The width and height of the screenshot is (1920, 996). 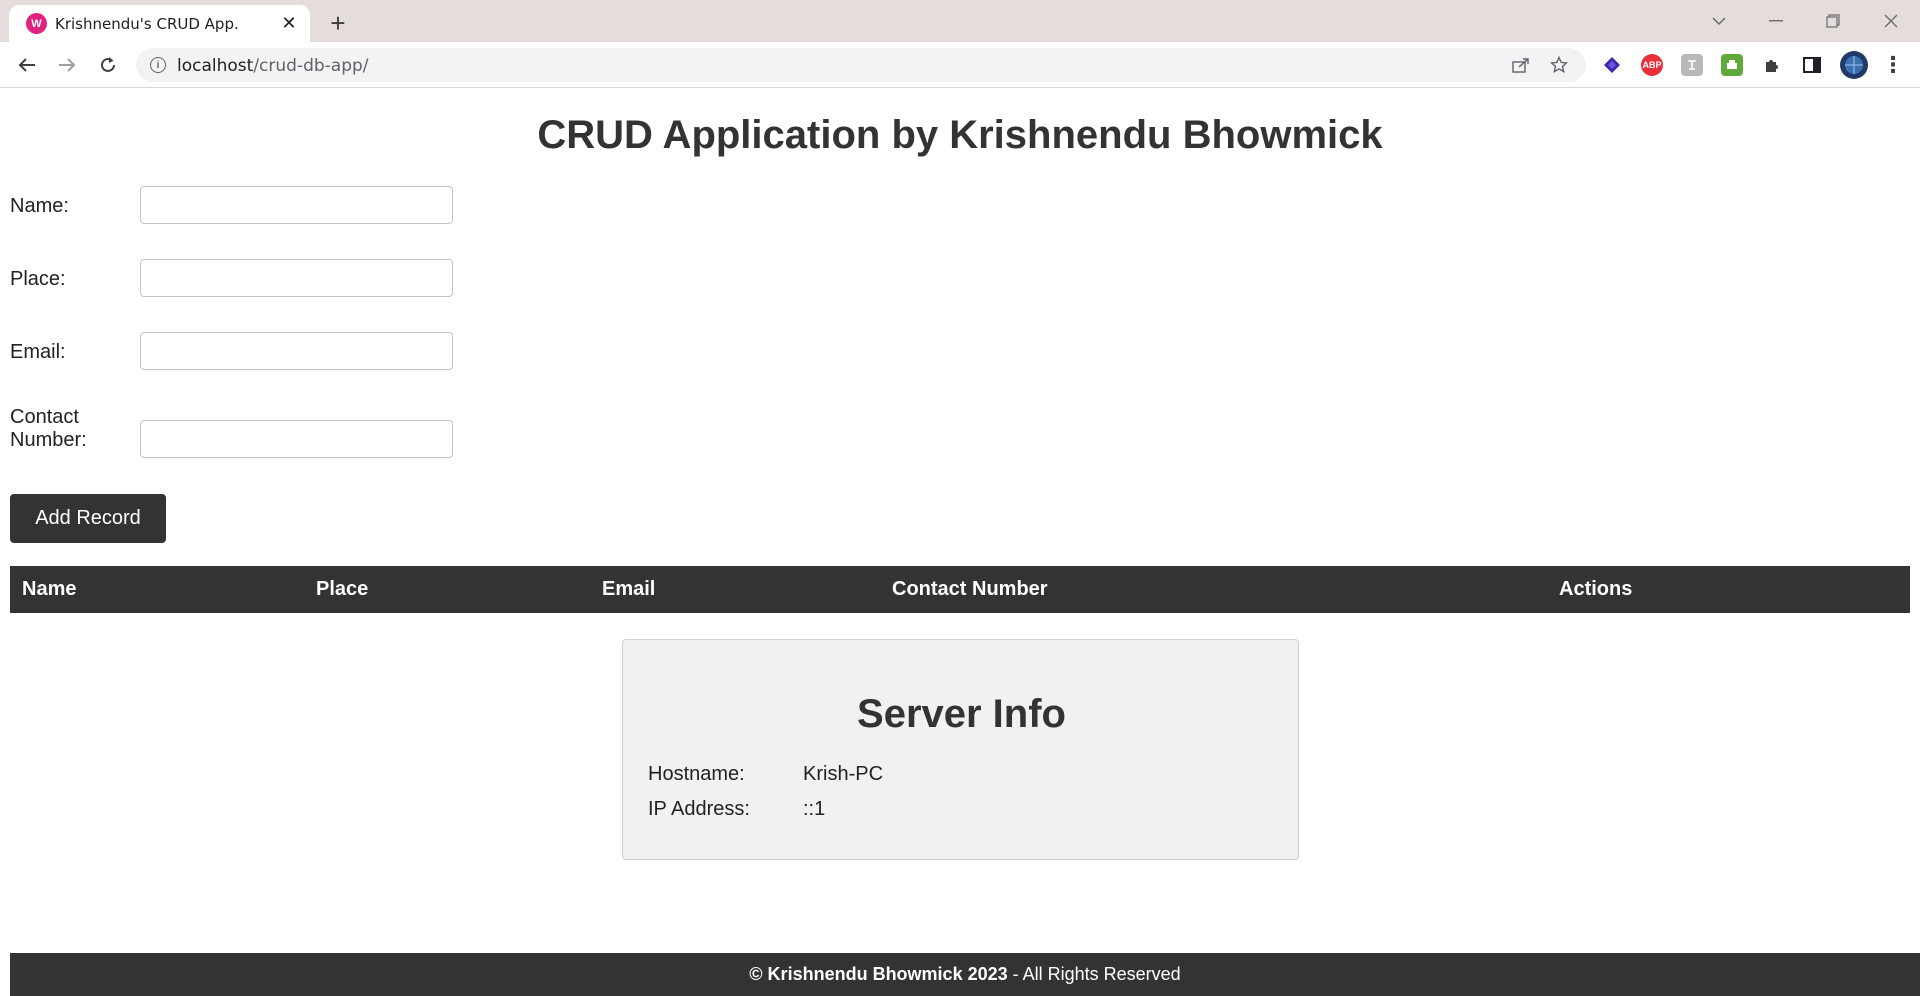 What do you see at coordinates (696, 774) in the screenshot?
I see `hostname-label: Hostname:` at bounding box center [696, 774].